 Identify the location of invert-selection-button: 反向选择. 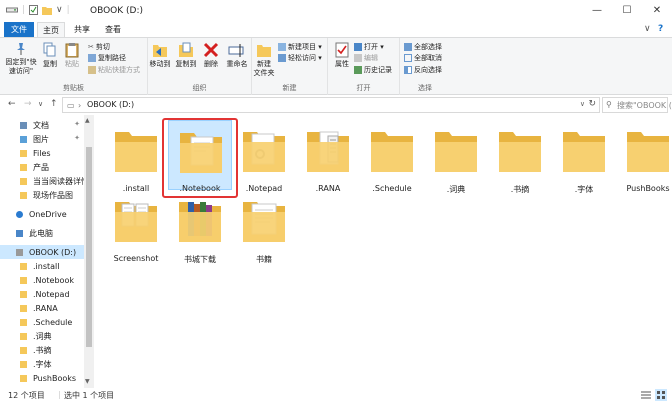
(423, 70).